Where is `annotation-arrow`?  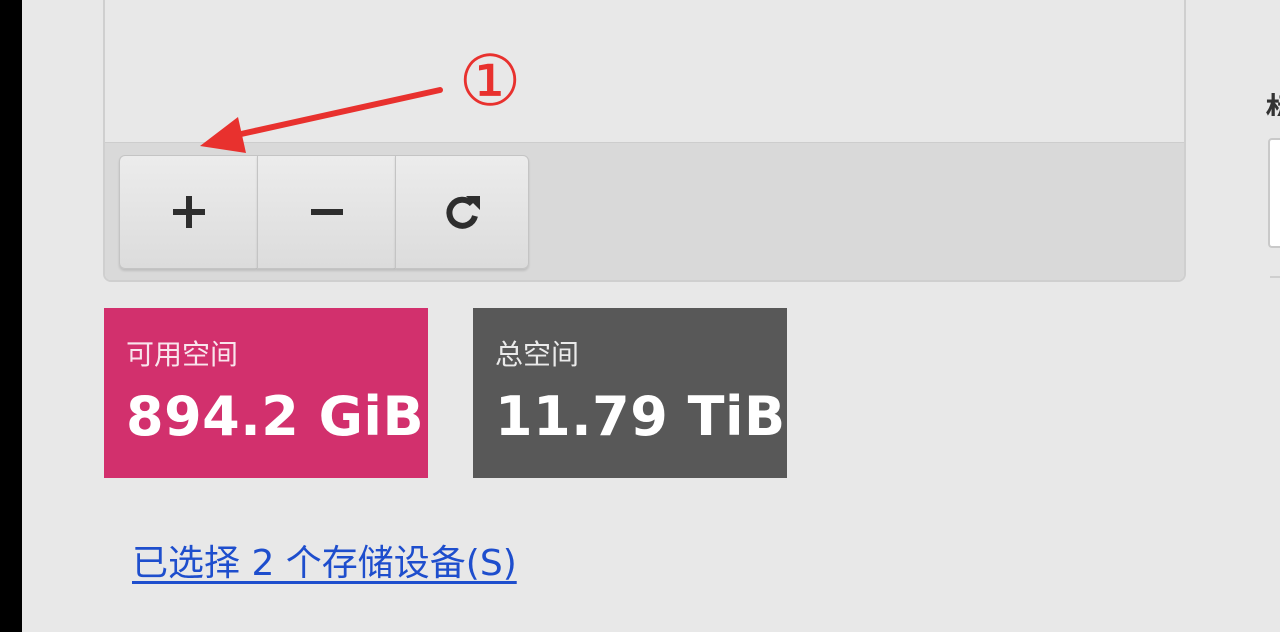
annotation-arrow is located at coordinates (321, 120).